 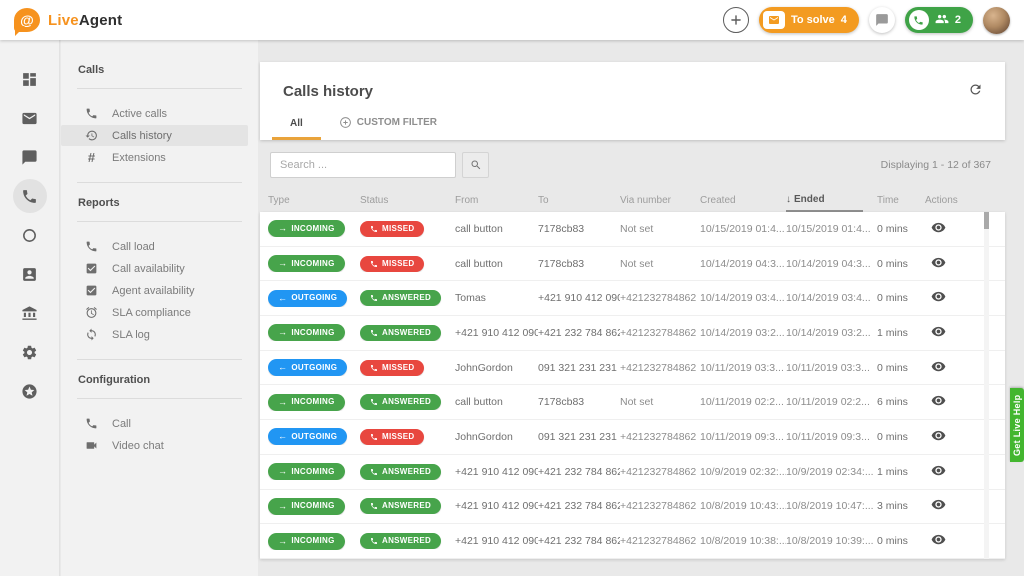 What do you see at coordinates (30, 79) in the screenshot?
I see `rail-item-dashboard` at bounding box center [30, 79].